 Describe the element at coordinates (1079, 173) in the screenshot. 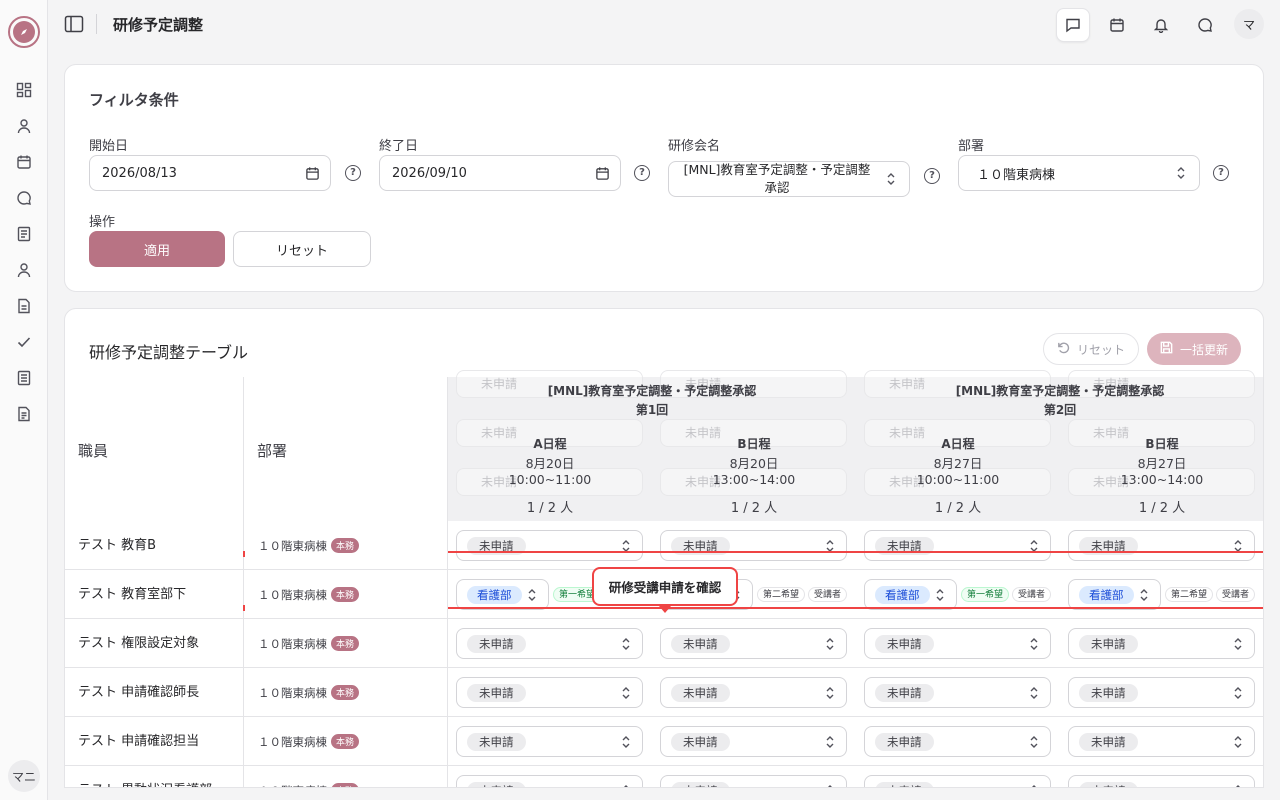

I see `dept-select: １０階東病棟` at that location.